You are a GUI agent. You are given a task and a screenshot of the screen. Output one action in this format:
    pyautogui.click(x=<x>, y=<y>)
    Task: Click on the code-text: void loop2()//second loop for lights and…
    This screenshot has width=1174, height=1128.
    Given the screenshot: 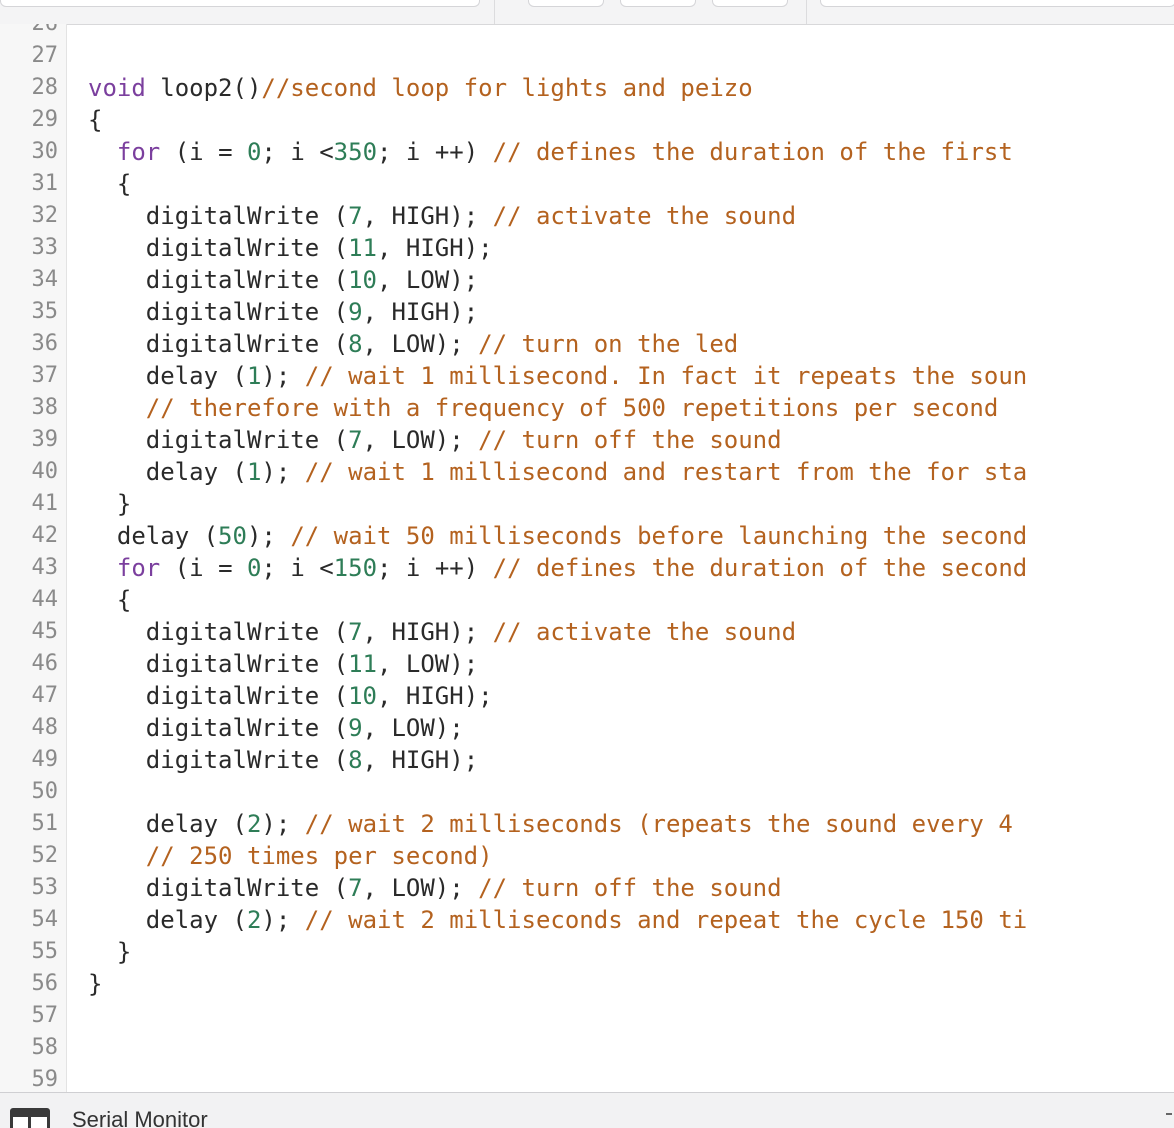 What is the action you would take?
    pyautogui.click(x=420, y=88)
    